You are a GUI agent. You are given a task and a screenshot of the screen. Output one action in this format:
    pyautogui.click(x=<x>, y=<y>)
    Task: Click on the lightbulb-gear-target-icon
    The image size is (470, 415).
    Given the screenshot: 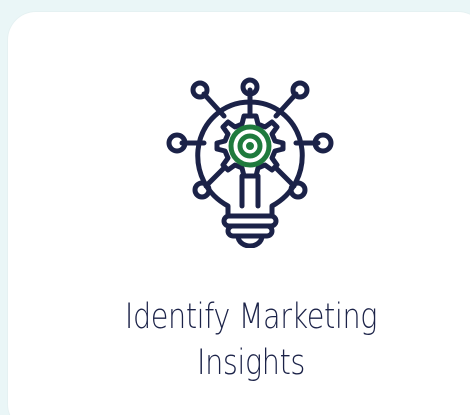 What is the action you would take?
    pyautogui.click(x=250, y=162)
    